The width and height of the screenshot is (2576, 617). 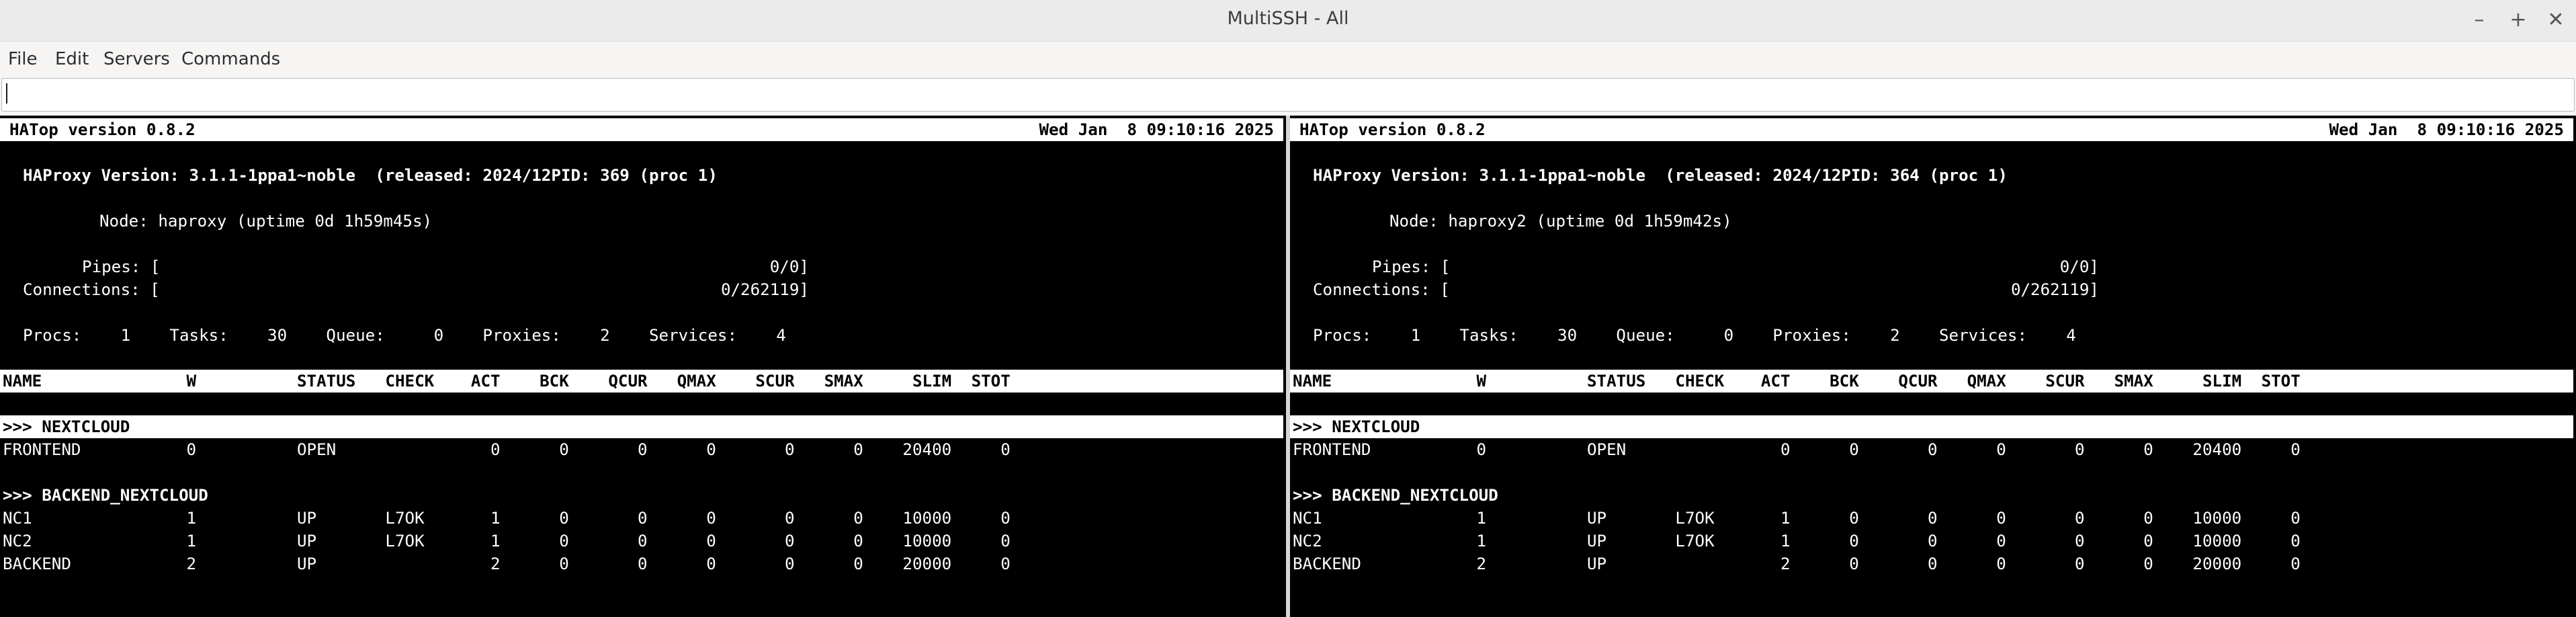 What do you see at coordinates (641, 289) in the screenshot?
I see `connections-line: Connections: [ 0/262119]` at bounding box center [641, 289].